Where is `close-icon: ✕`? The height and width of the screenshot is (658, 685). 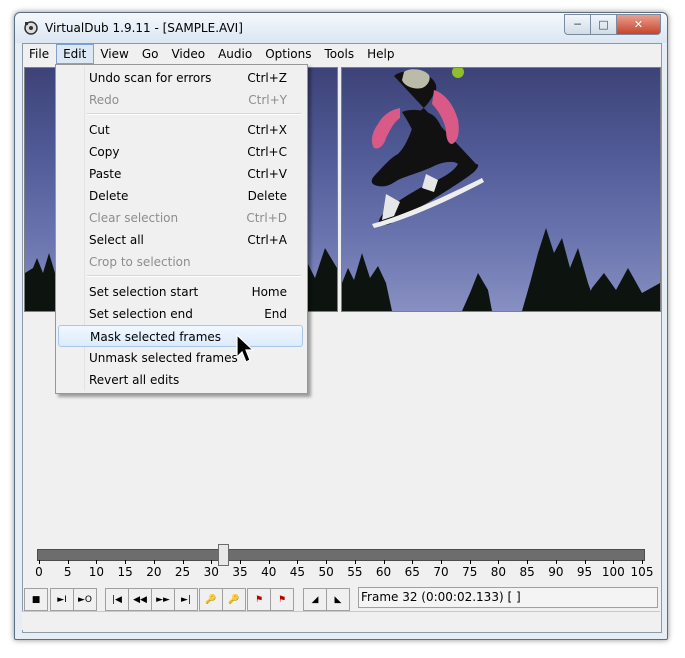
close-icon: ✕ is located at coordinates (638, 24).